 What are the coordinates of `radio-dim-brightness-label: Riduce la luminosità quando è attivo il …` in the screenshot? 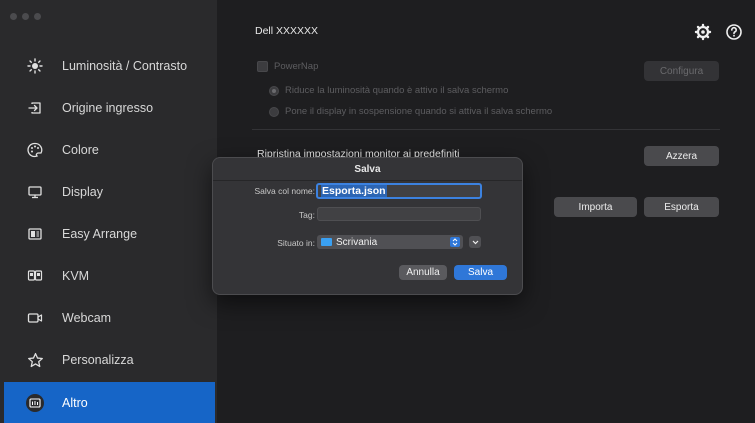 It's located at (397, 90).